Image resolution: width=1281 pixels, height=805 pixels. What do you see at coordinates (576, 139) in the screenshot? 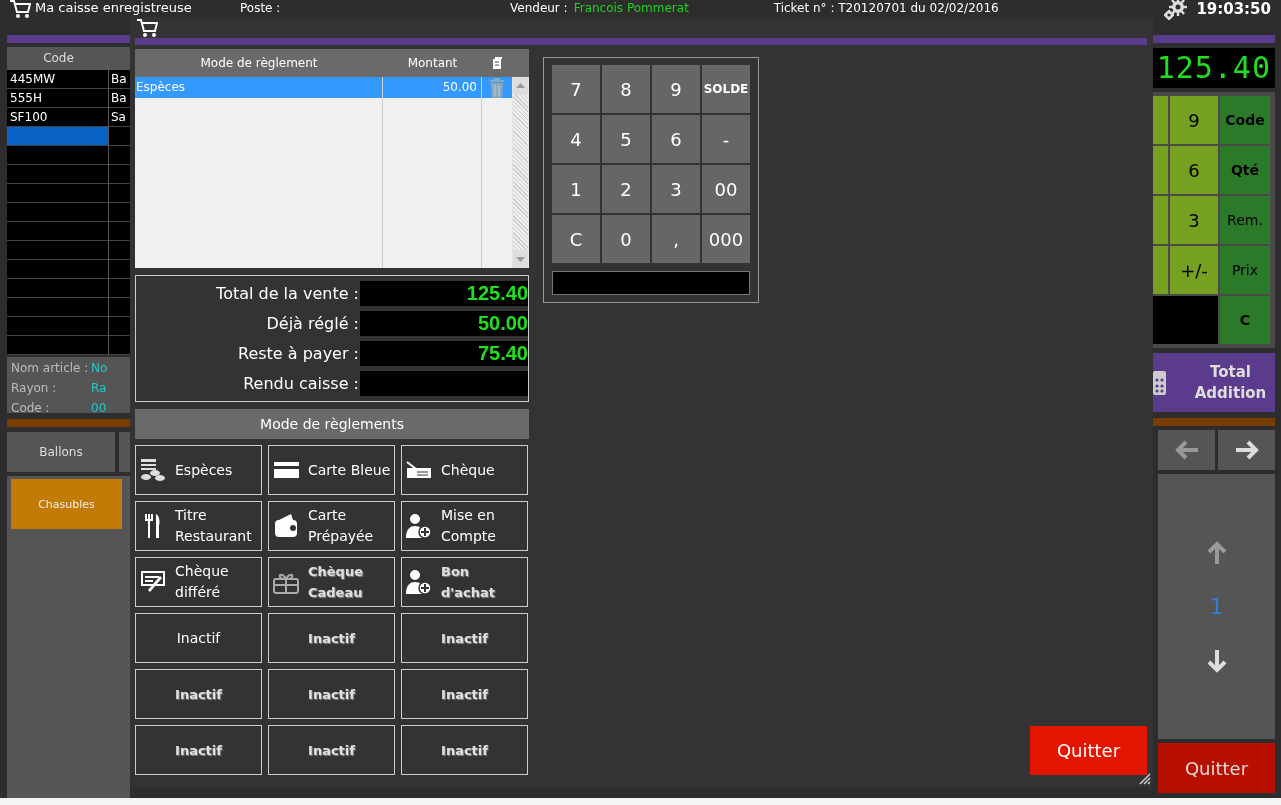
I see `keypad-key: 4` at bounding box center [576, 139].